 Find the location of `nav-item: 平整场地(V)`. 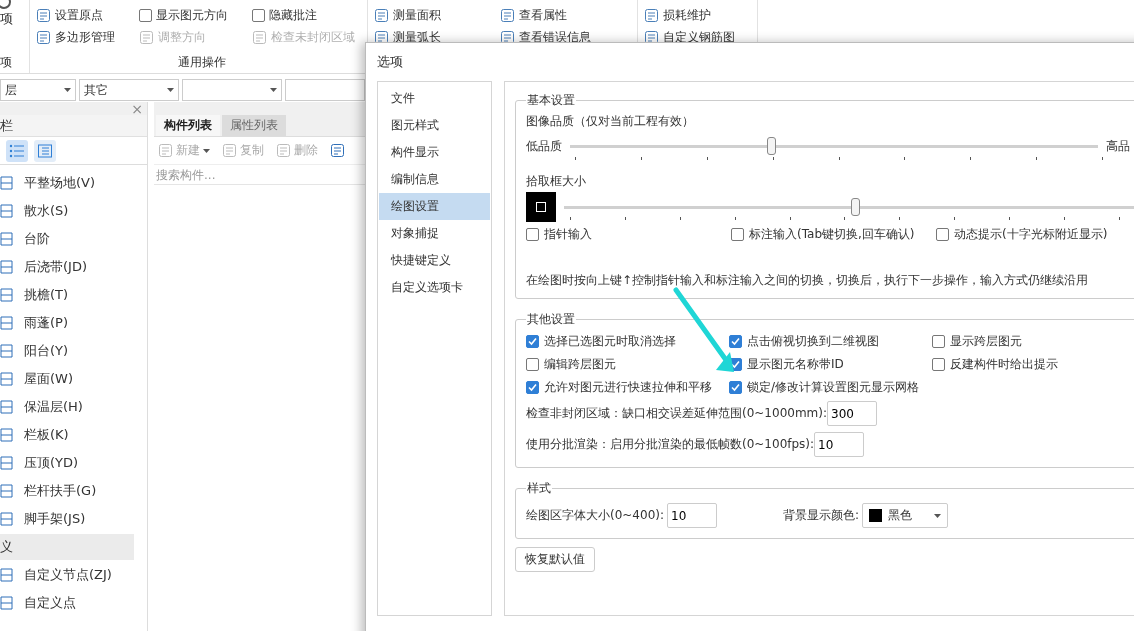

nav-item: 平整场地(V) is located at coordinates (73, 183).